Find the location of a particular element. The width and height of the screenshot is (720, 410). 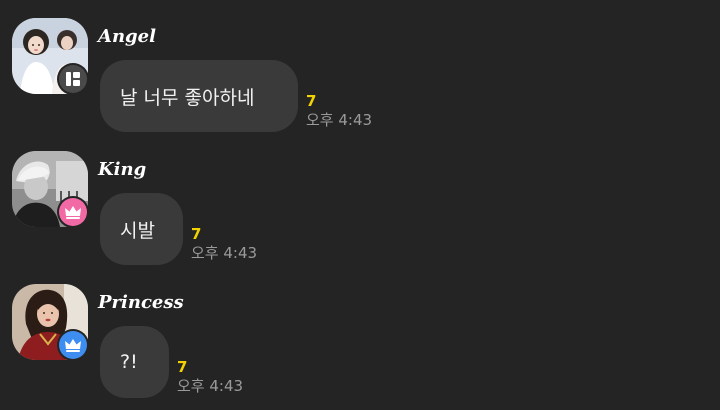

message-bubble: 날 너무 좋아하네 is located at coordinates (199, 96).